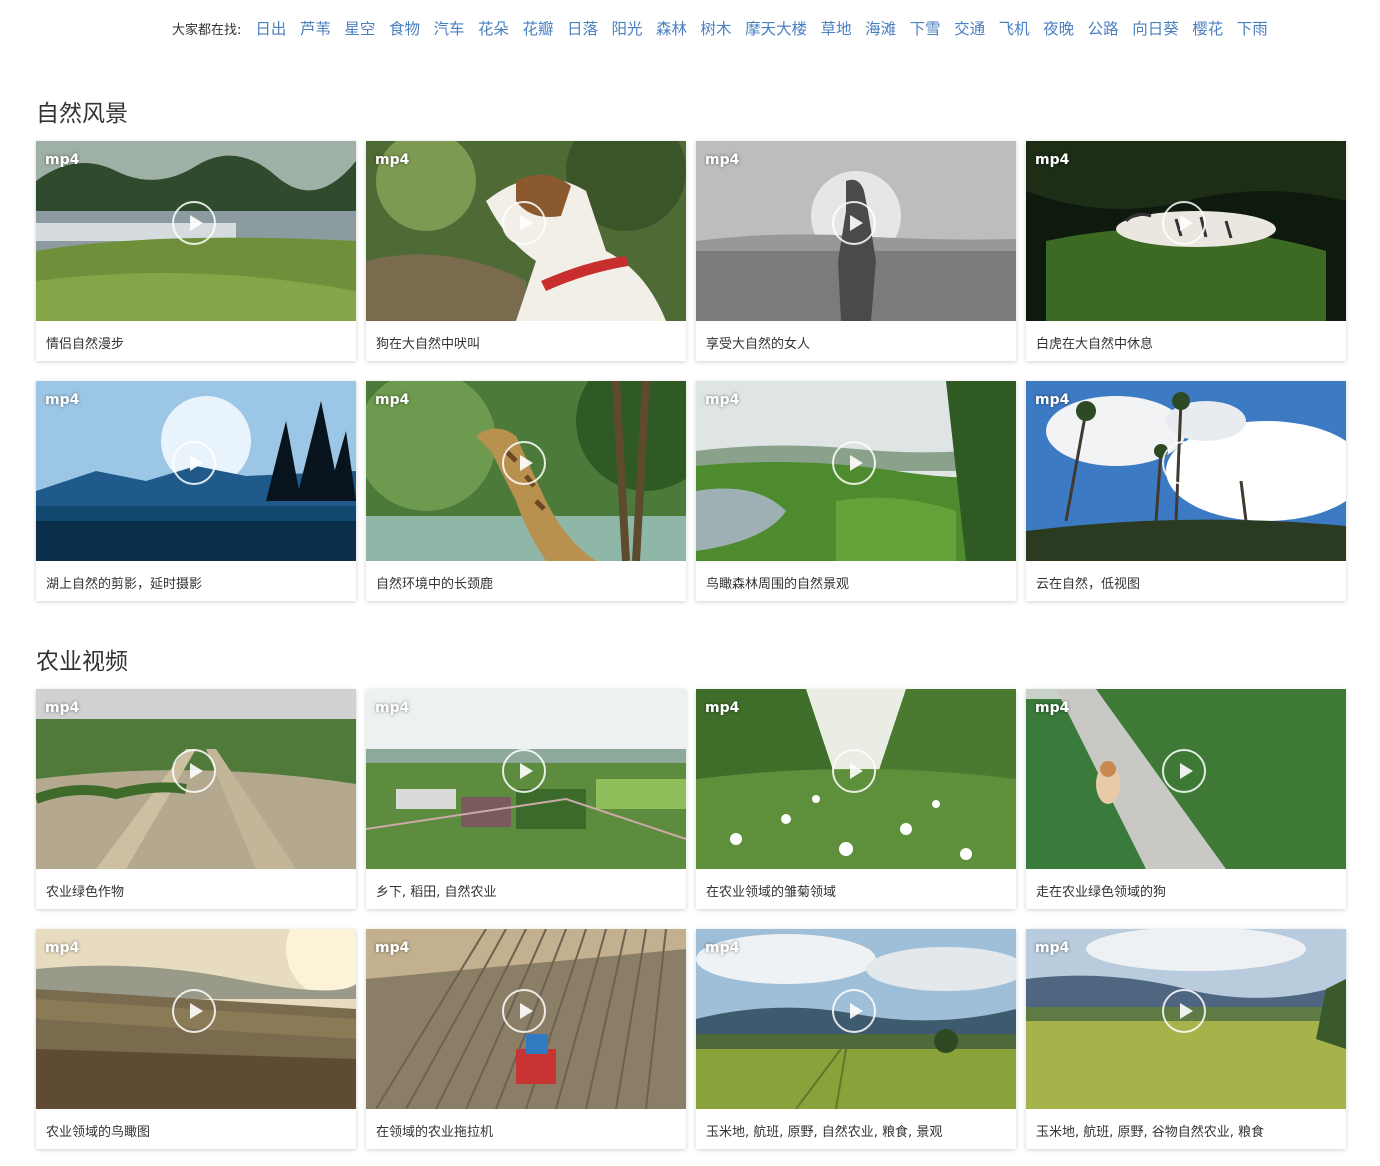 The image size is (1380, 1166). I want to click on video-caption: 云在自然，低视图, so click(1088, 582).